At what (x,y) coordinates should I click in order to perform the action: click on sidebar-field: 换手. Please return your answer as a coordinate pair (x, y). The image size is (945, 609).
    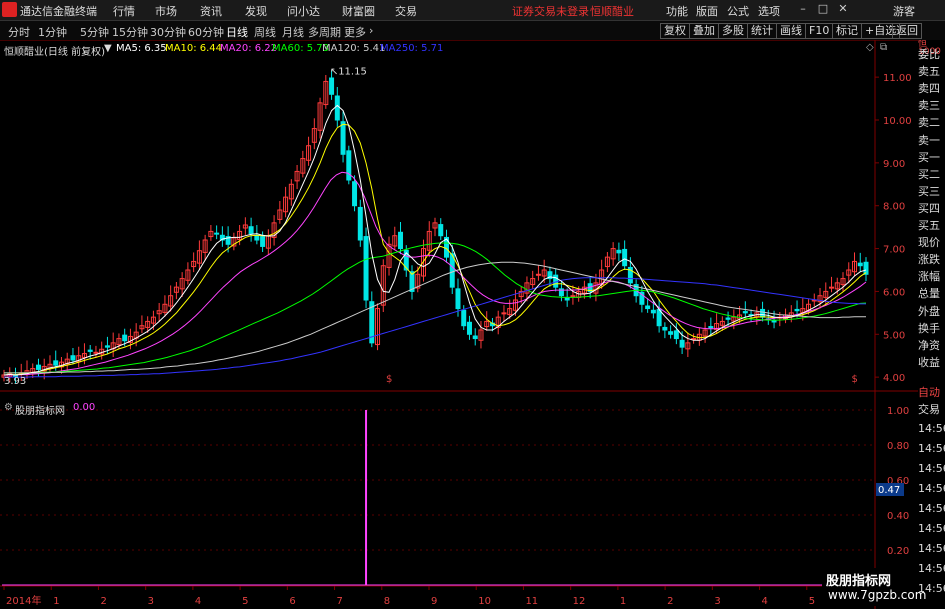
    Looking at the image, I should click on (929, 328).